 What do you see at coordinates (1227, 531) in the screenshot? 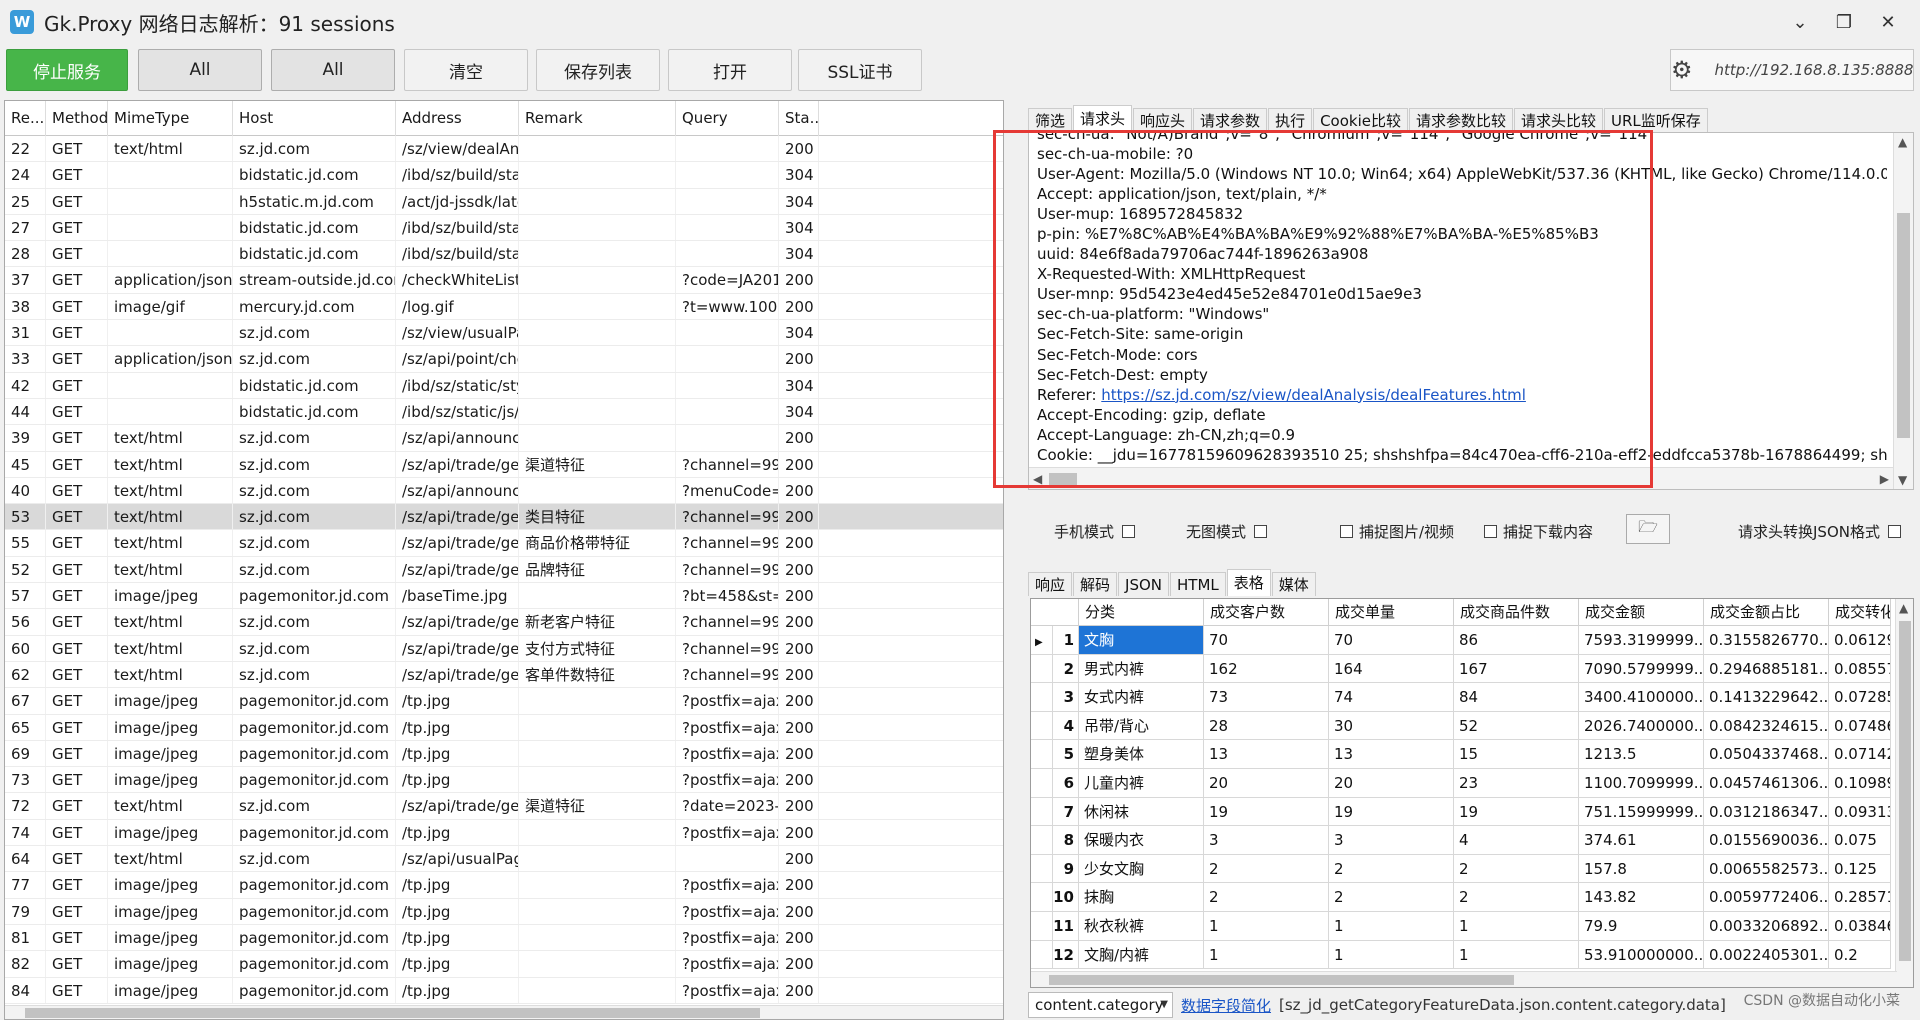
I see `no-image-option: 无图模式` at bounding box center [1227, 531].